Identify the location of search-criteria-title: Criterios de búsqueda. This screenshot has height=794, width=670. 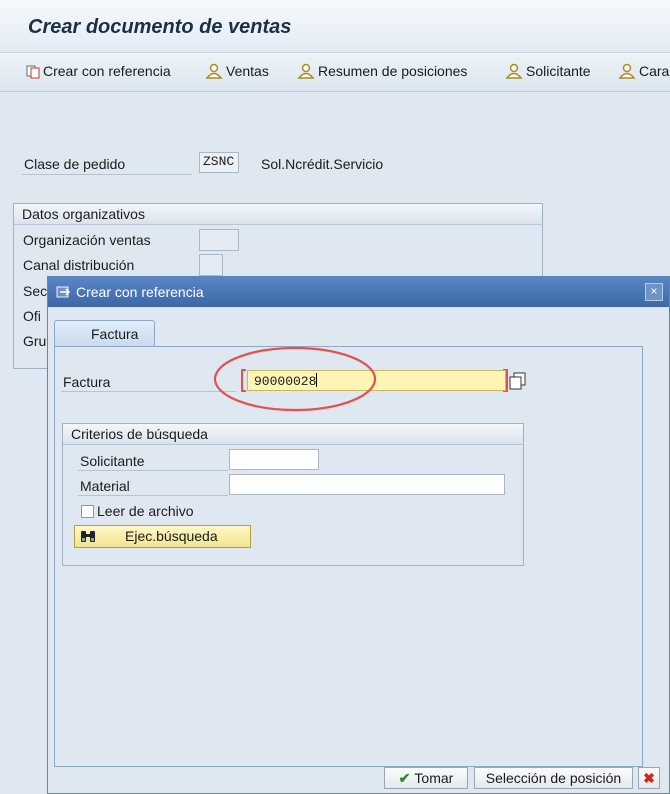
(139, 434).